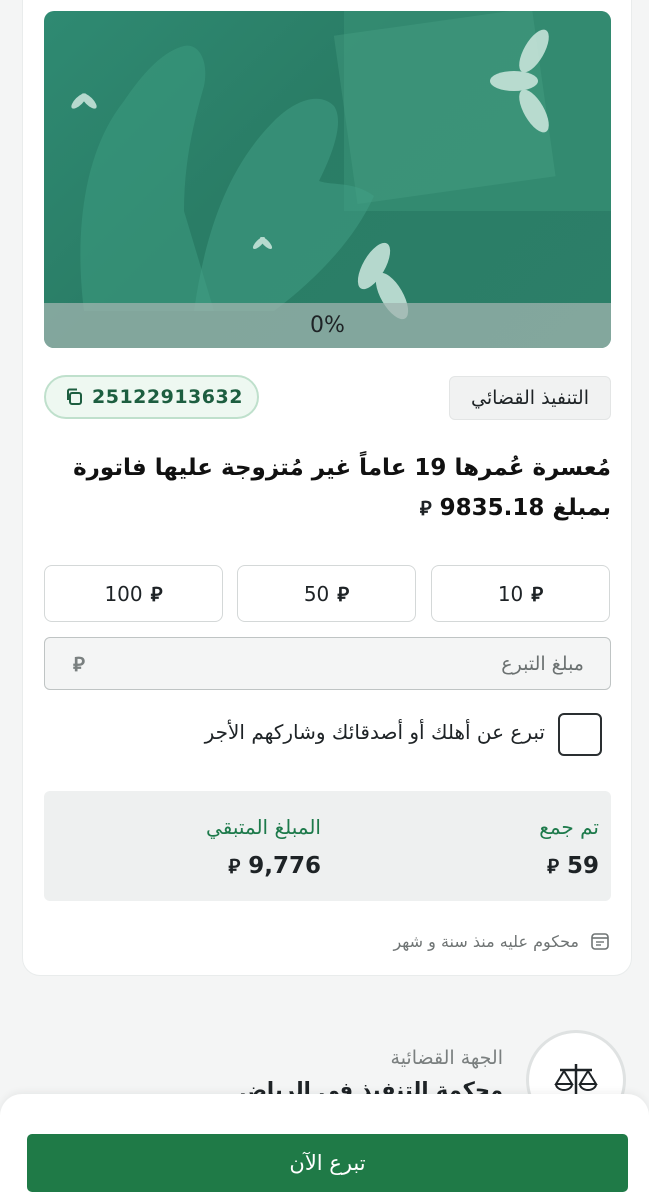 The image size is (649, 1200). Describe the element at coordinates (326, 508) in the screenshot. I see `case-title-line2: بمبلغ 9835.18 ⃁` at that location.